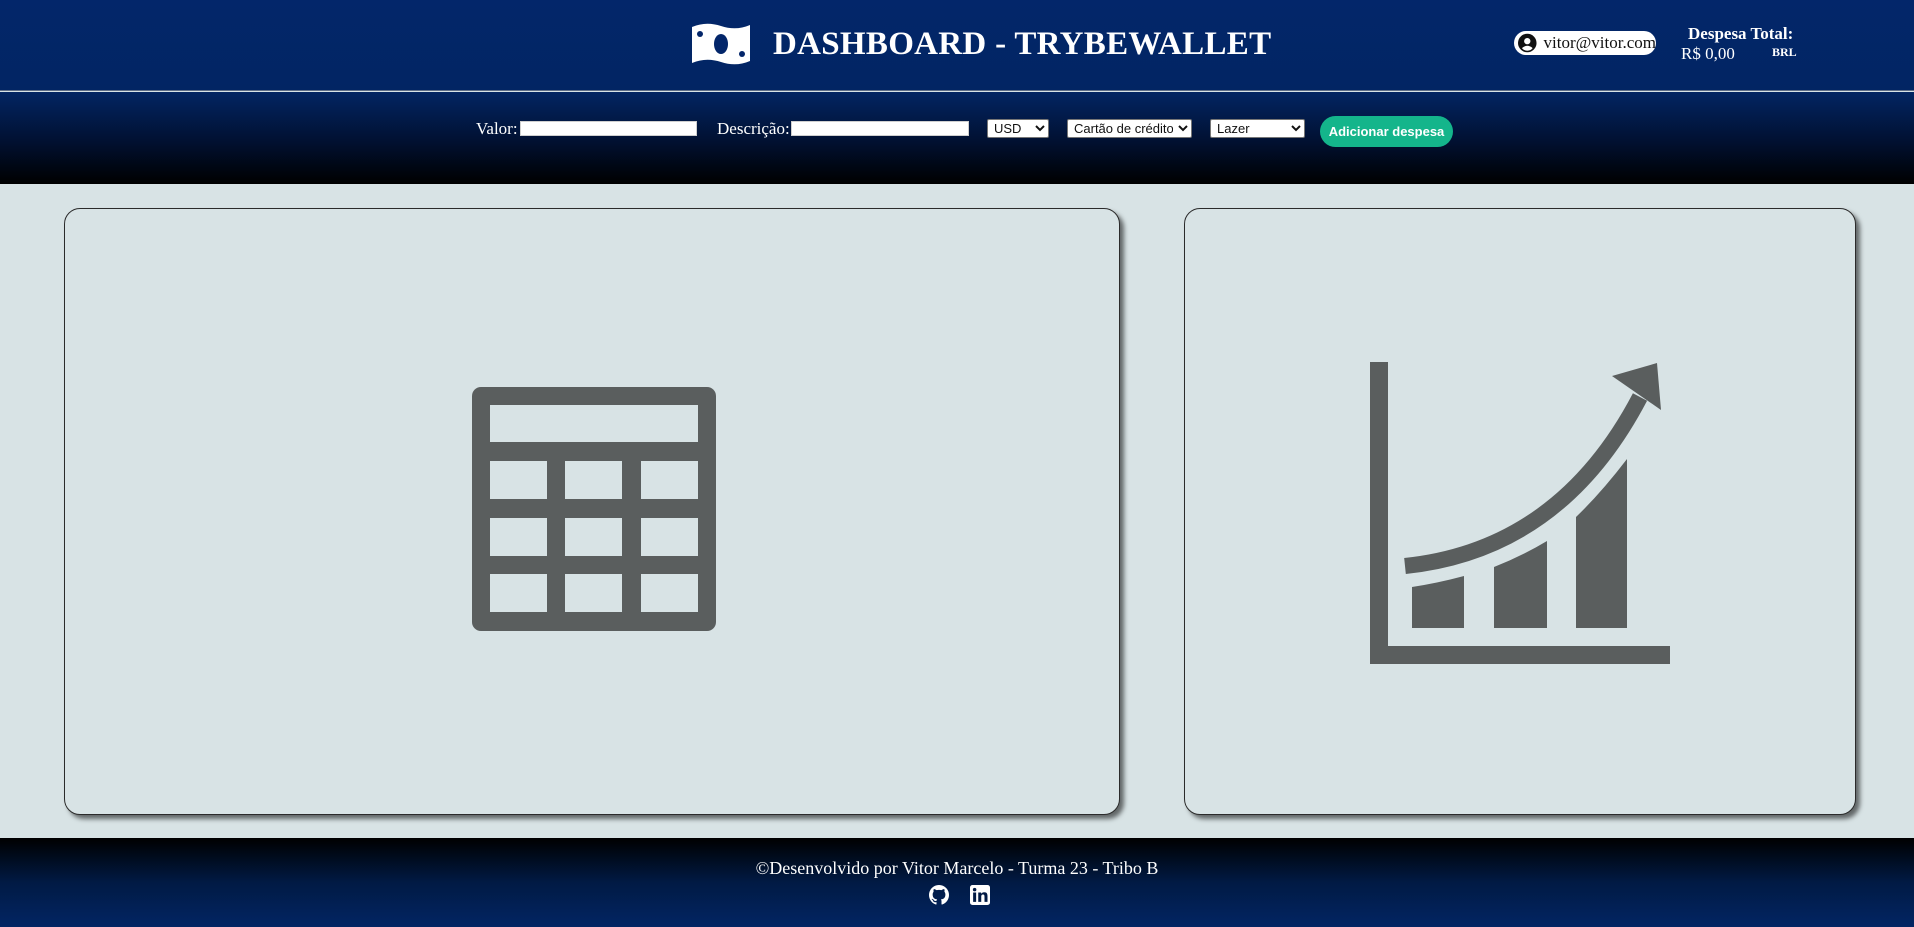  What do you see at coordinates (608, 128) in the screenshot?
I see `value-input` at bounding box center [608, 128].